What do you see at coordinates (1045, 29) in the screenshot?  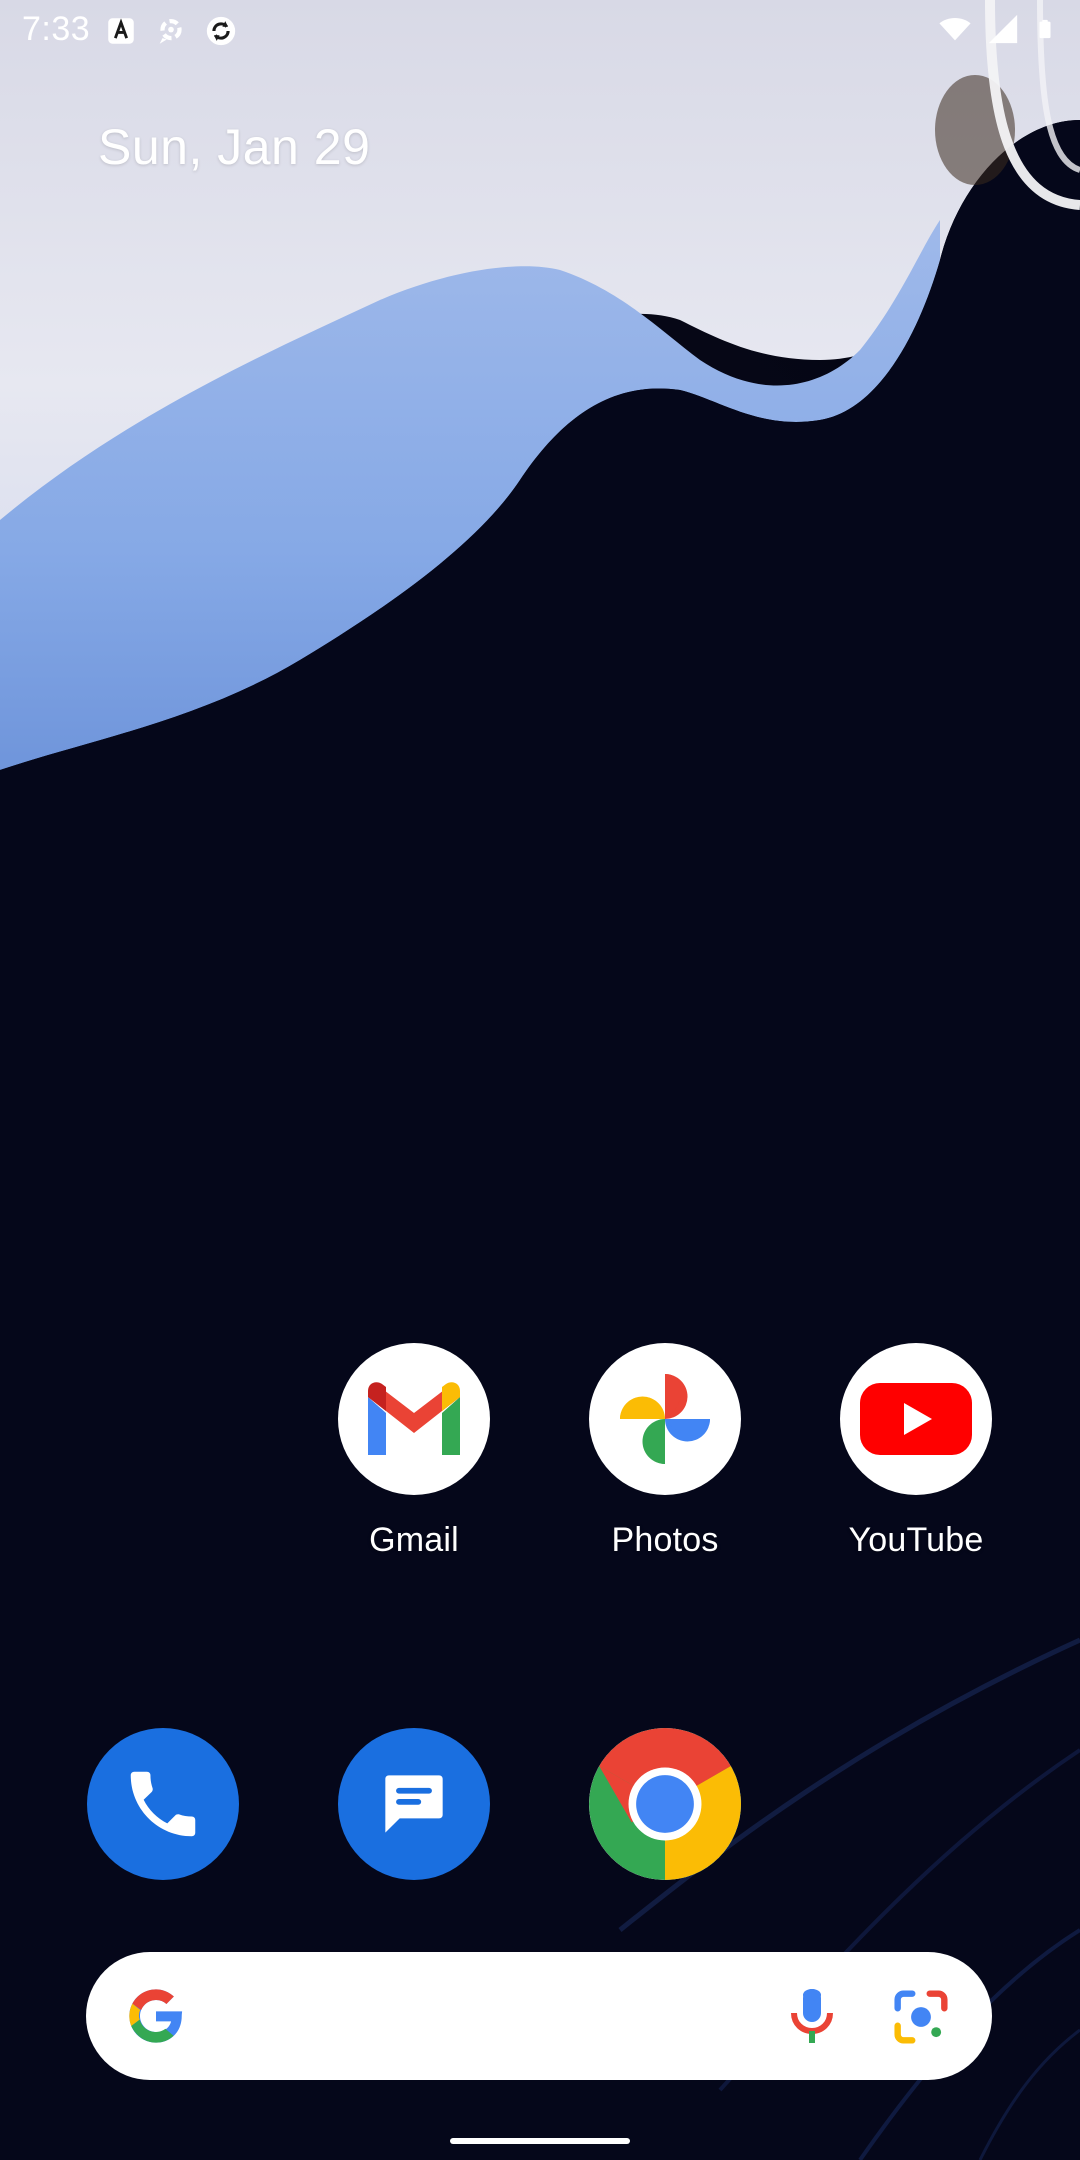 I see `battery-icon` at bounding box center [1045, 29].